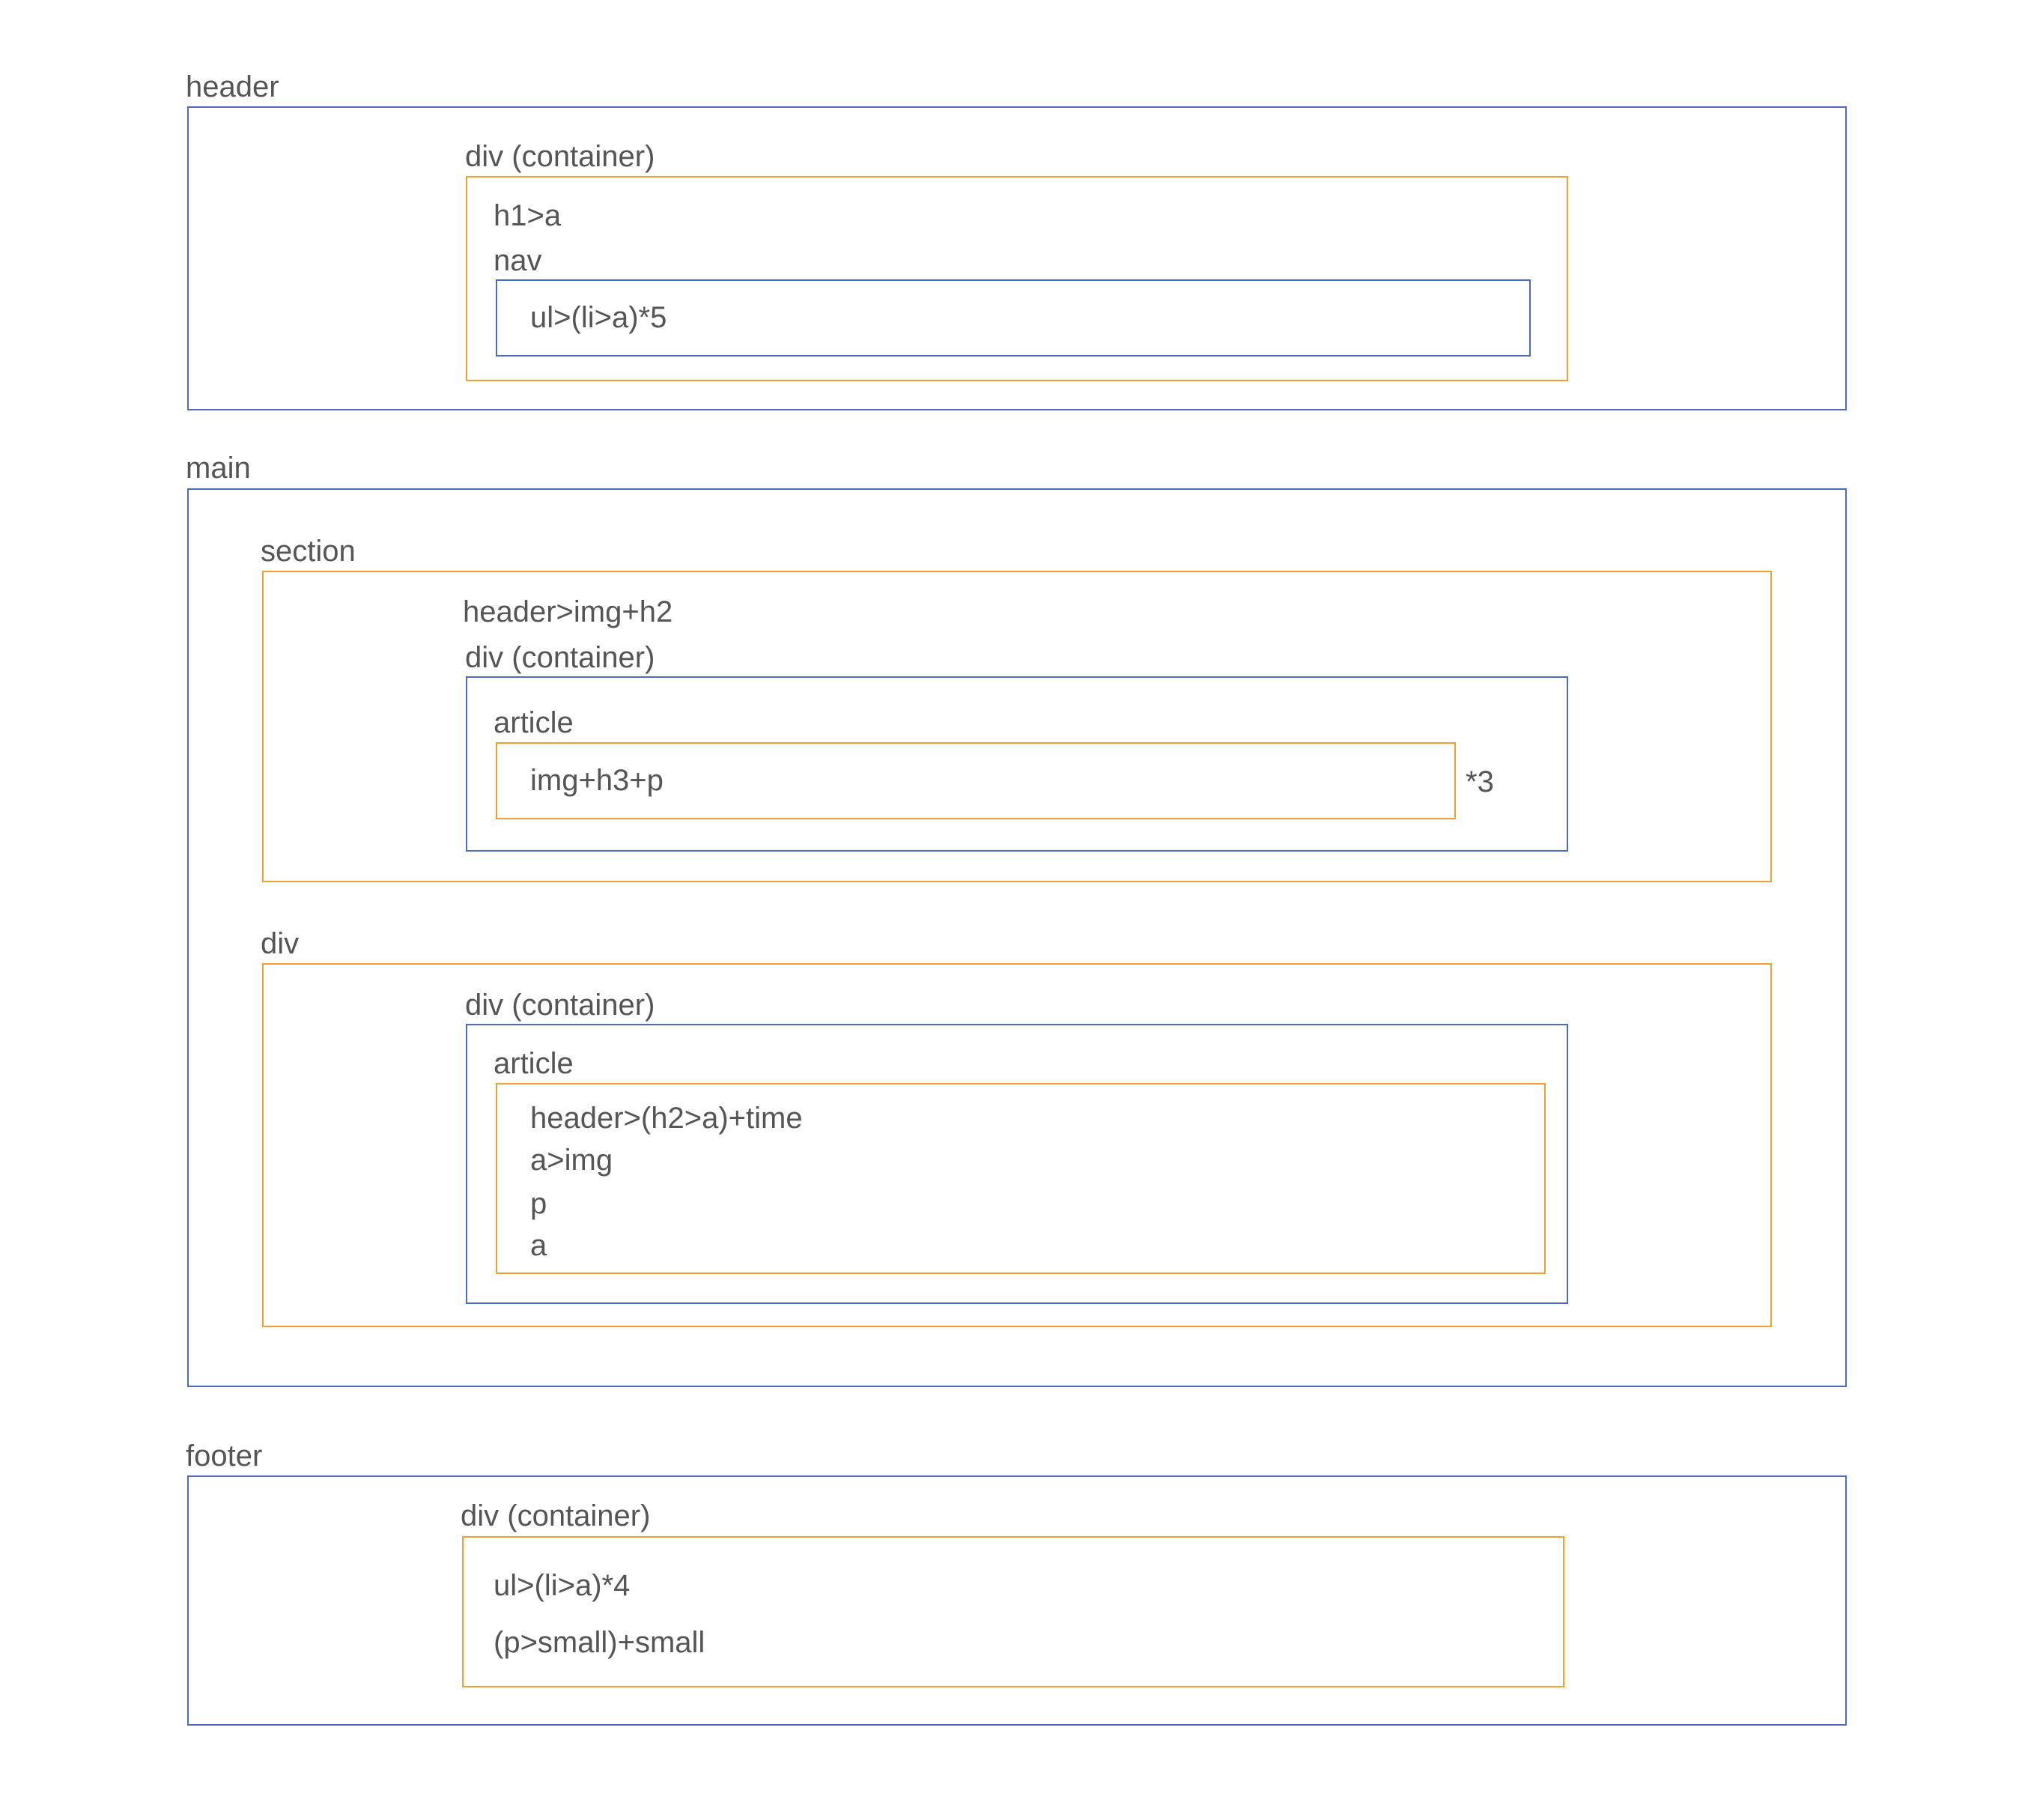 Image resolution: width=2022 pixels, height=1820 pixels. I want to click on section-header-label: header>img+h2, so click(568, 611).